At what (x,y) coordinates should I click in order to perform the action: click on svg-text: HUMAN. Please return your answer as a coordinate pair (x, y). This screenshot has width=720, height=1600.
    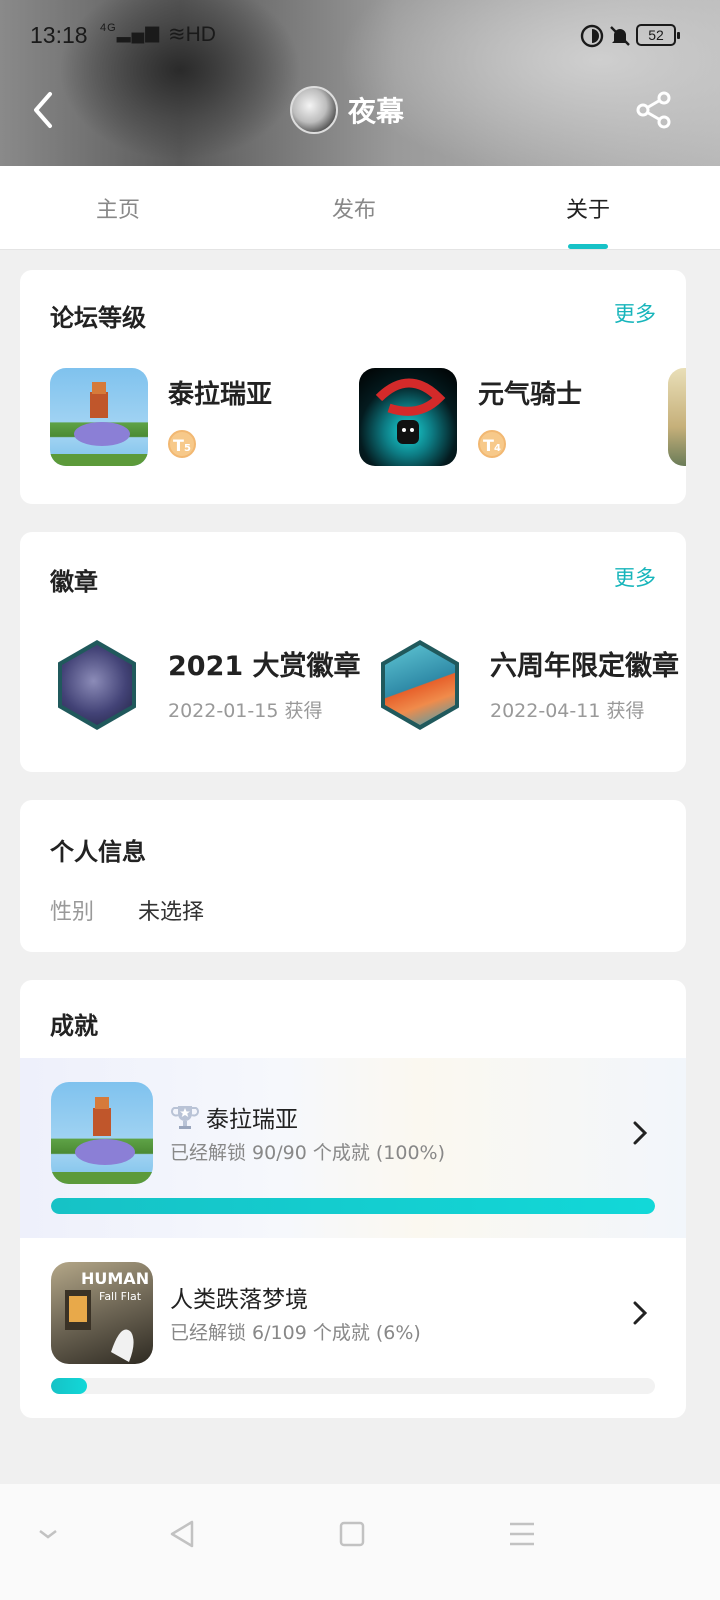
    Looking at the image, I should click on (115, 1278).